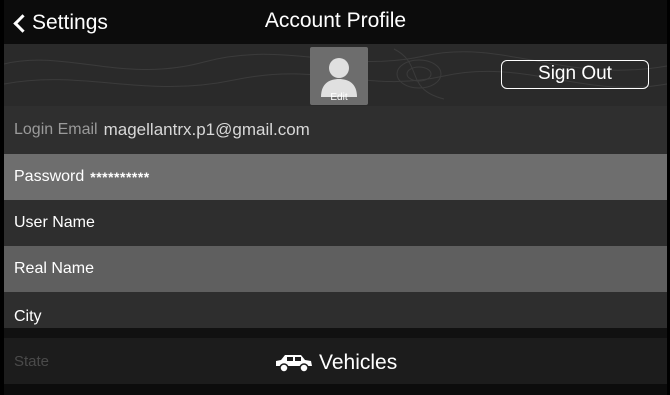  Describe the element at coordinates (339, 97) in the screenshot. I see `avatar-edit-label: Edit` at that location.